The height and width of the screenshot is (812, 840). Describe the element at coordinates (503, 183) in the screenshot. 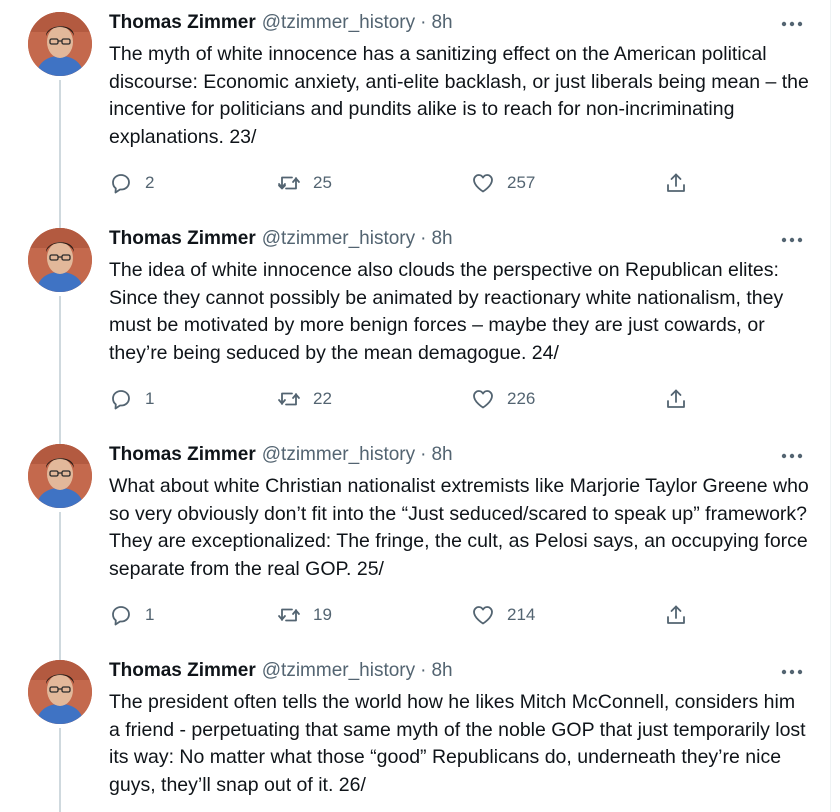

I see `like-button: 257` at that location.